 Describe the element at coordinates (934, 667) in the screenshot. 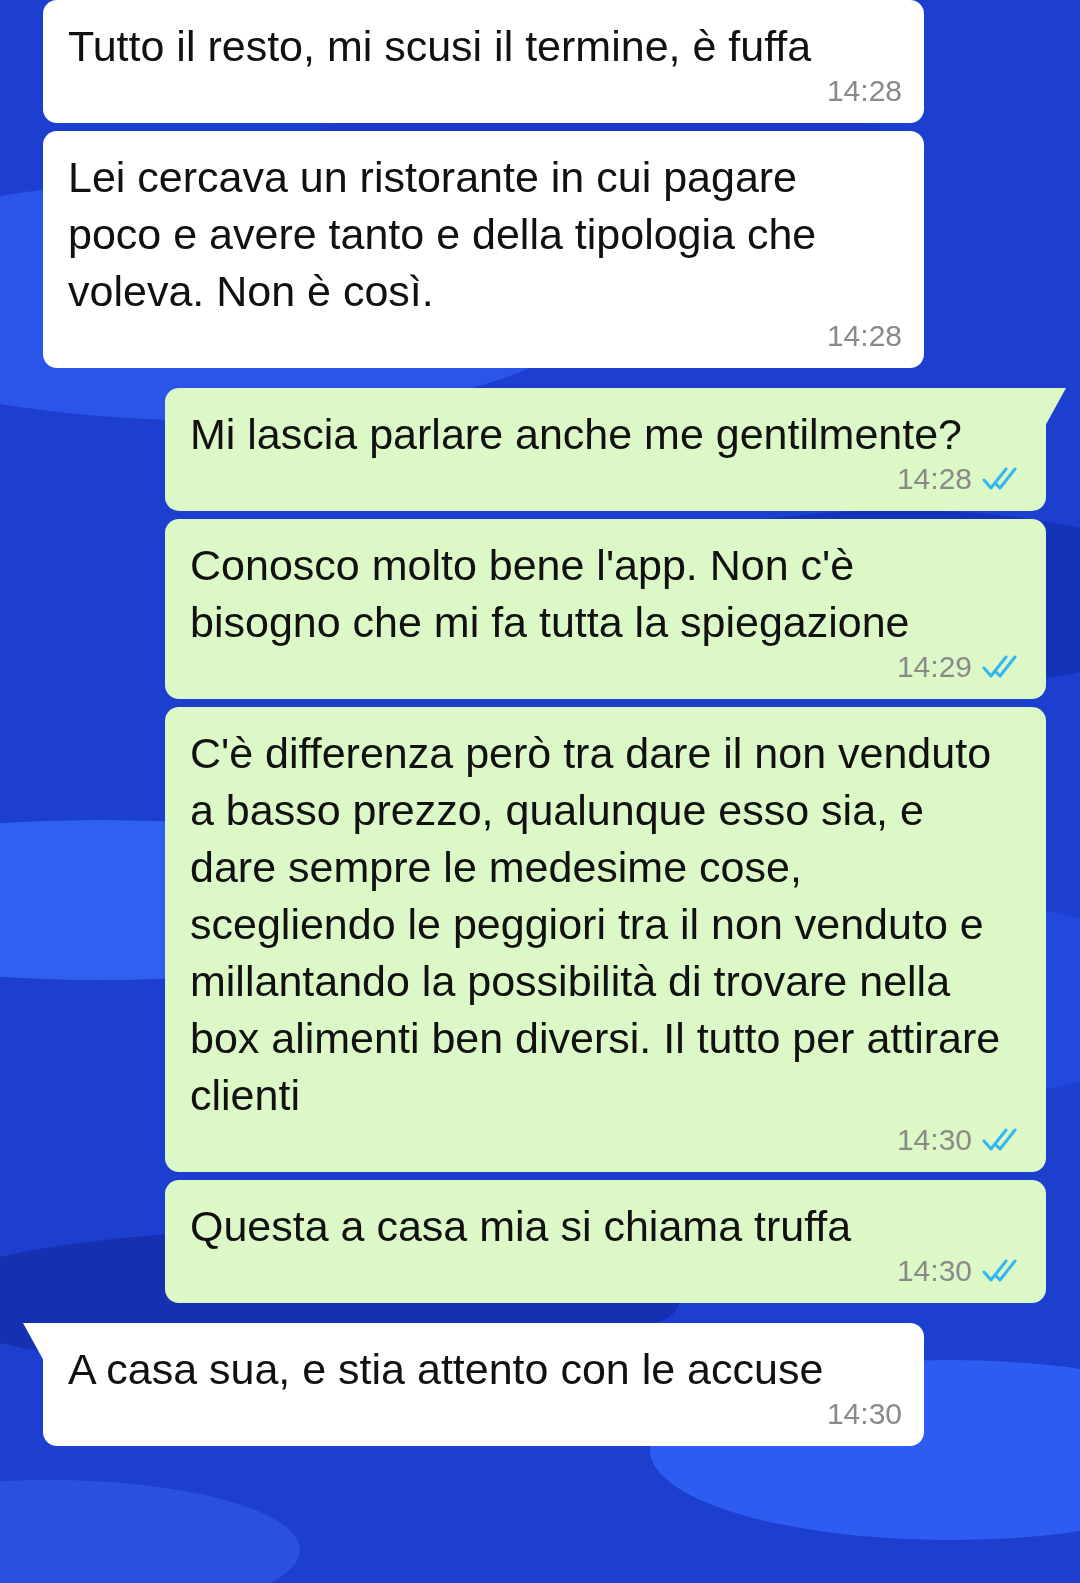

I see `message-time: 14:29` at that location.